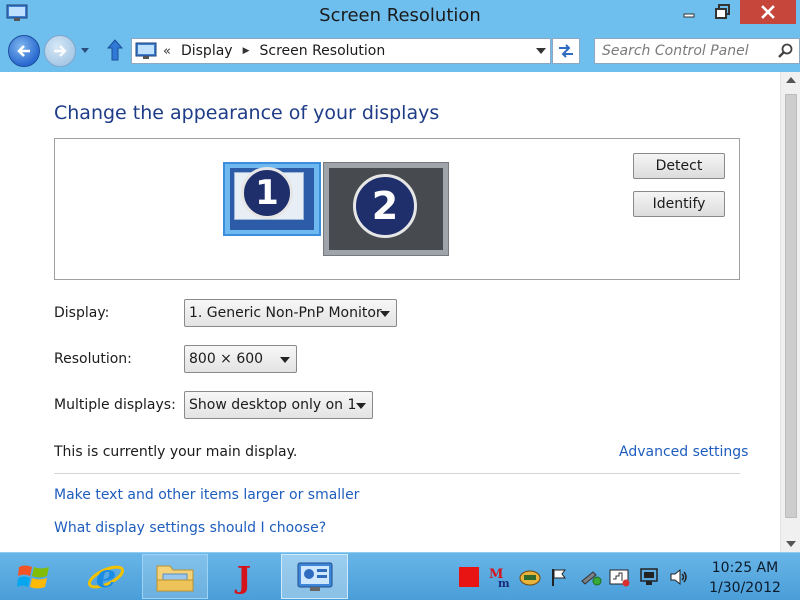 The height and width of the screenshot is (600, 800). What do you see at coordinates (85, 50) in the screenshot?
I see `recent-locations-icon` at bounding box center [85, 50].